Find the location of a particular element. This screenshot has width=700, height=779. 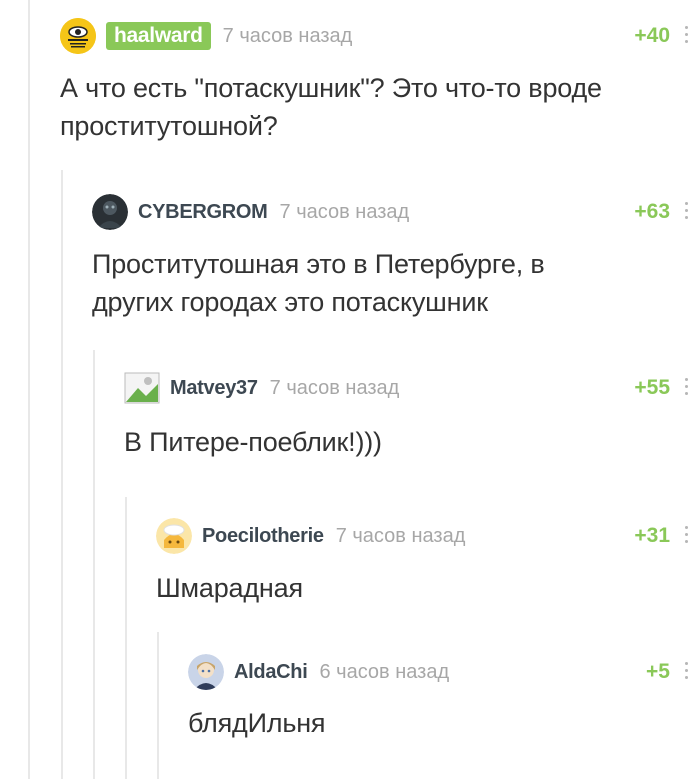

username: Poecilotherie is located at coordinates (263, 536).